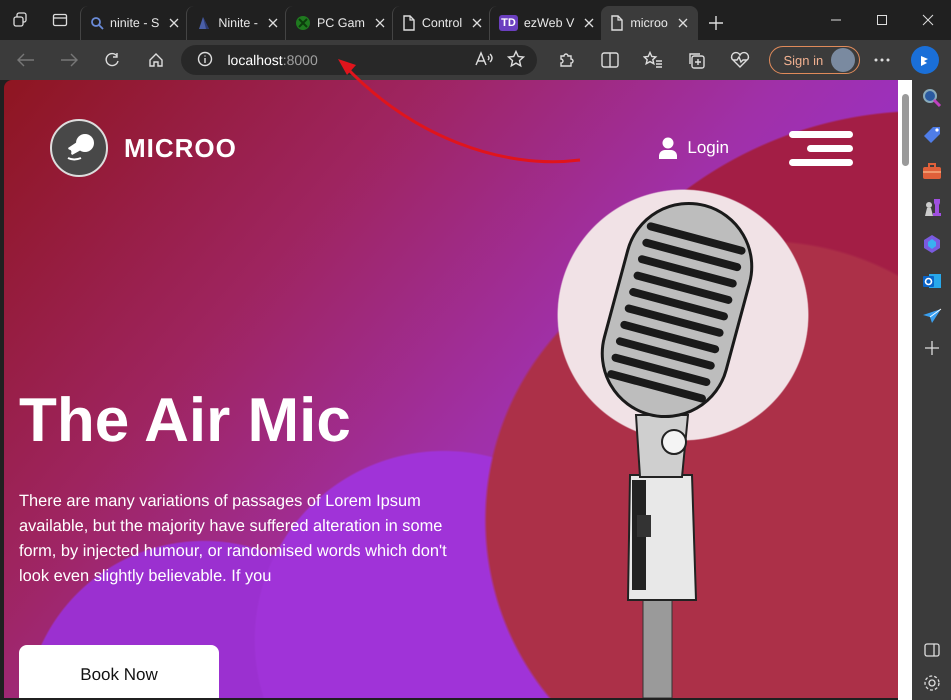 The image size is (951, 700). I want to click on scrollbar, so click(905, 390).